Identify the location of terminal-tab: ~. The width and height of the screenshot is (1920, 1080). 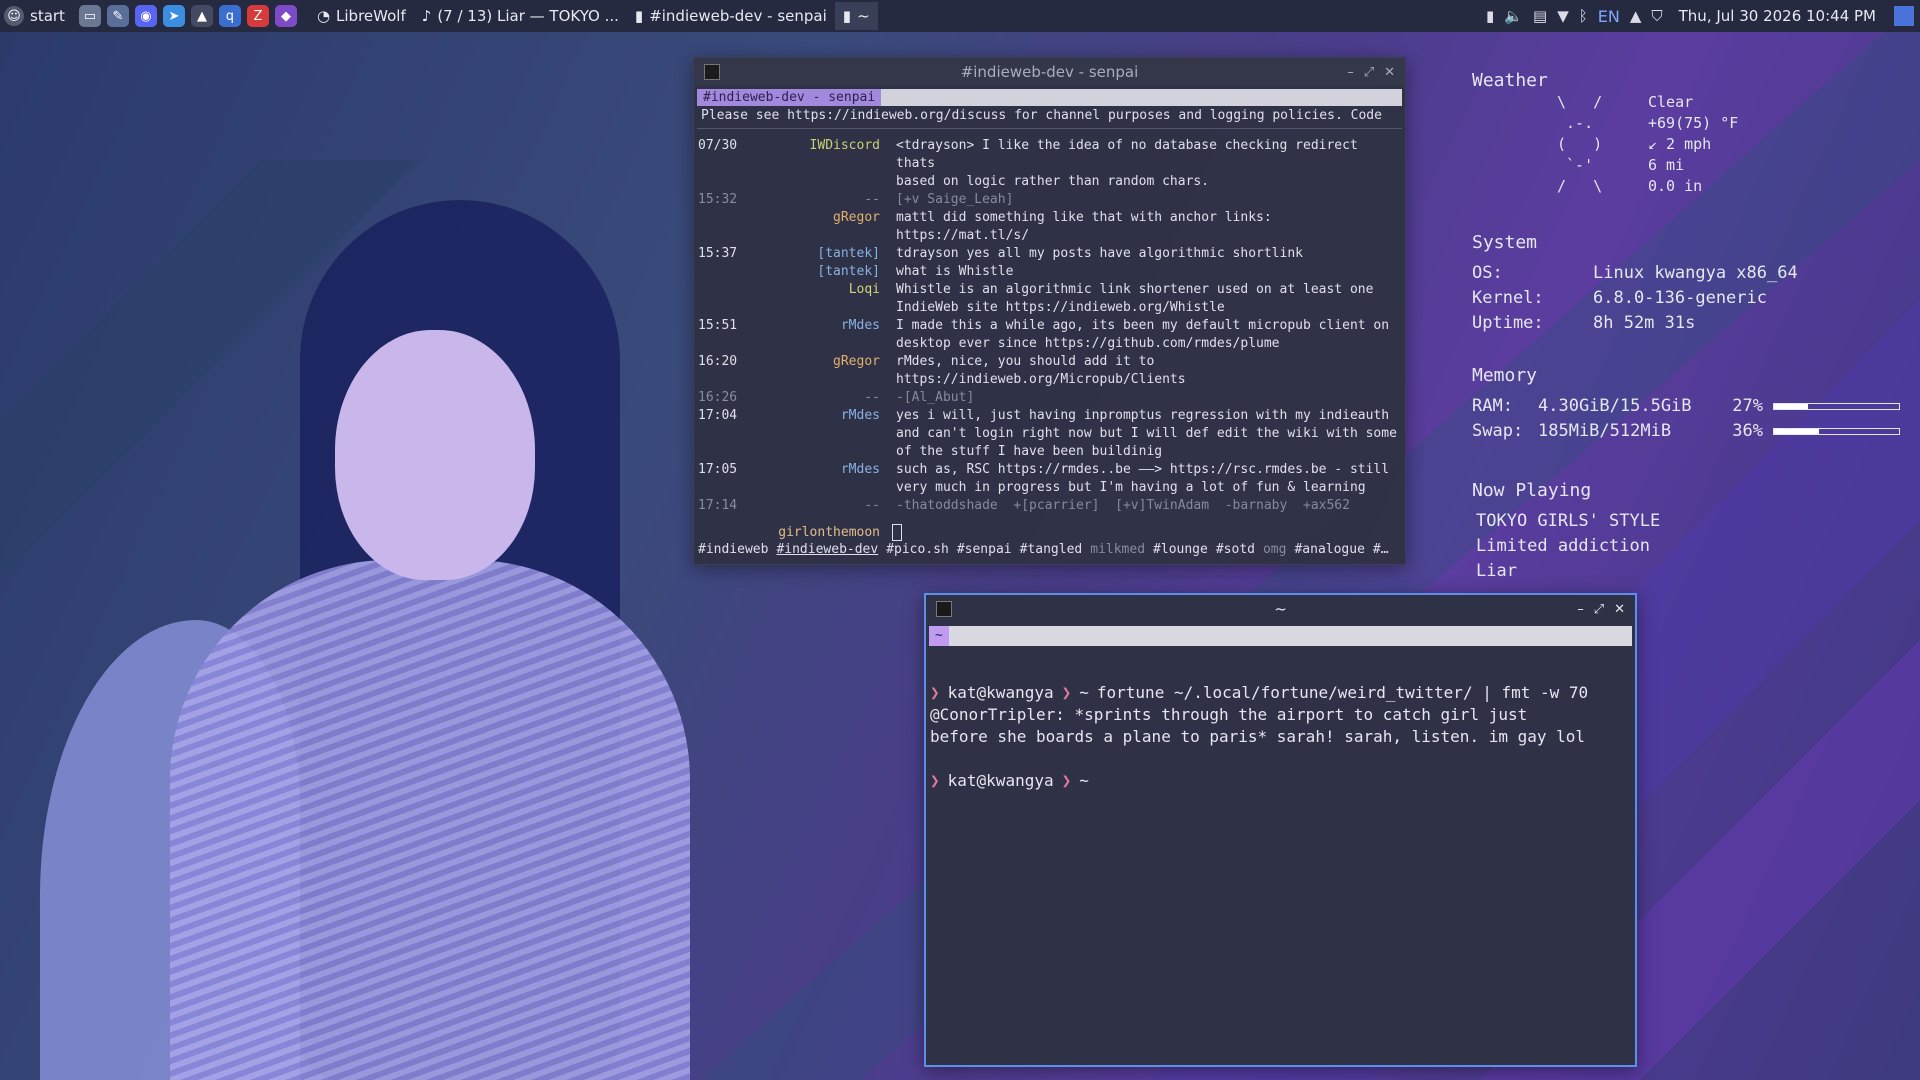
(939, 636).